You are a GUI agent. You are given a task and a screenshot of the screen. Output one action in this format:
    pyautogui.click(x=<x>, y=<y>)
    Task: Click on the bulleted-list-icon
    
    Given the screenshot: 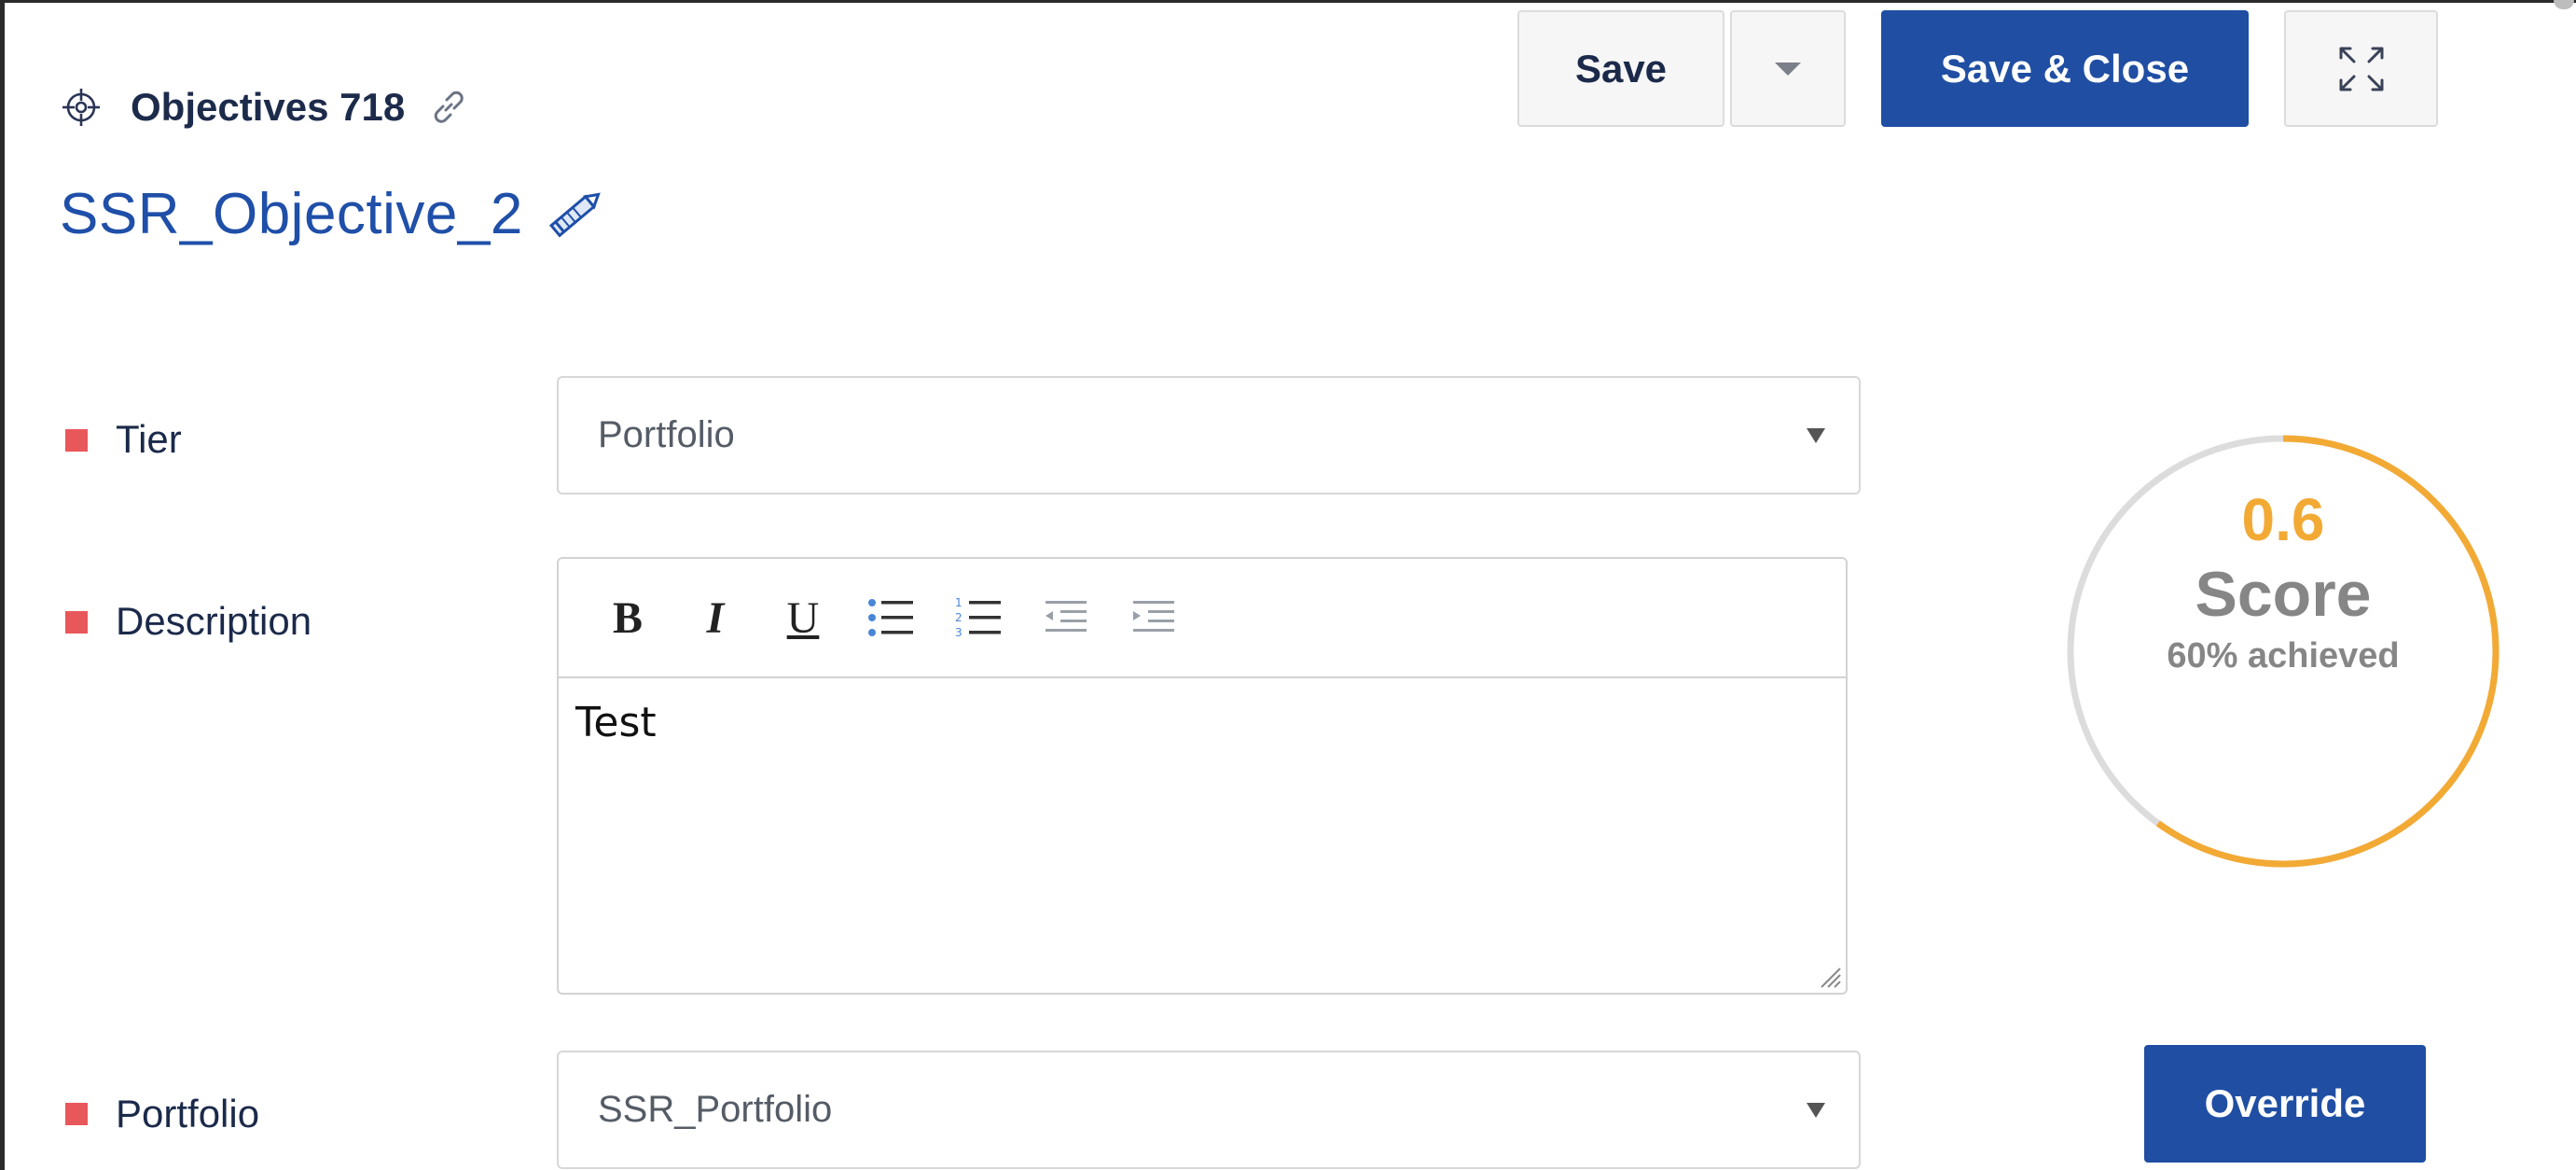 What is the action you would take?
    pyautogui.click(x=890, y=617)
    